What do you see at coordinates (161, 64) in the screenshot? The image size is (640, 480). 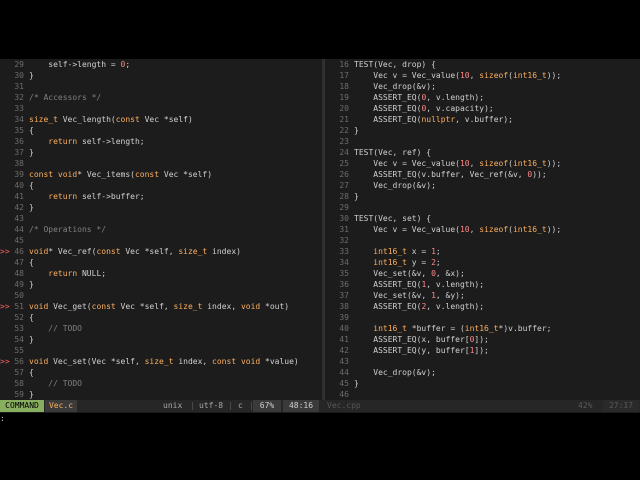 I see `code-line: 29 self->length = 0;` at bounding box center [161, 64].